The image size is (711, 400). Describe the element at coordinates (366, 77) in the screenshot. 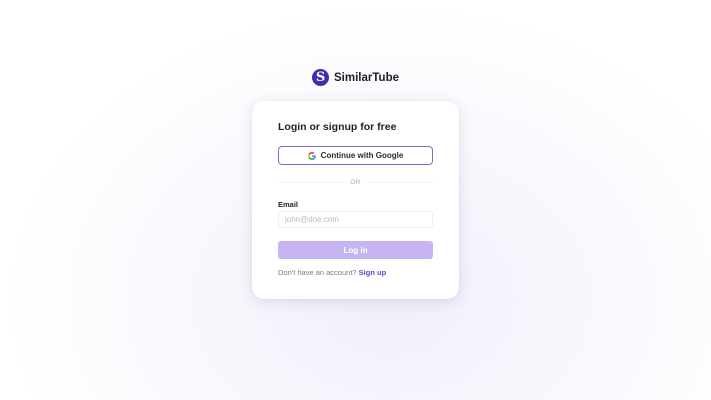

I see `brand-name: SimilarTube` at that location.